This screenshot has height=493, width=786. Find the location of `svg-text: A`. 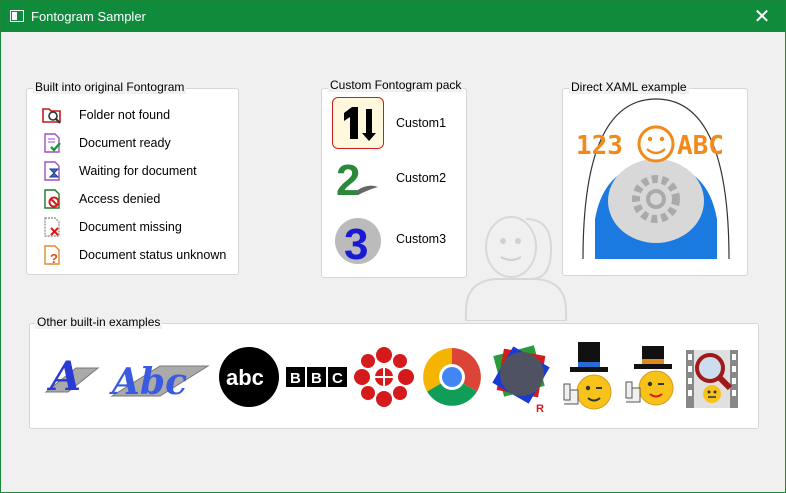

svg-text: A is located at coordinates (63, 376).